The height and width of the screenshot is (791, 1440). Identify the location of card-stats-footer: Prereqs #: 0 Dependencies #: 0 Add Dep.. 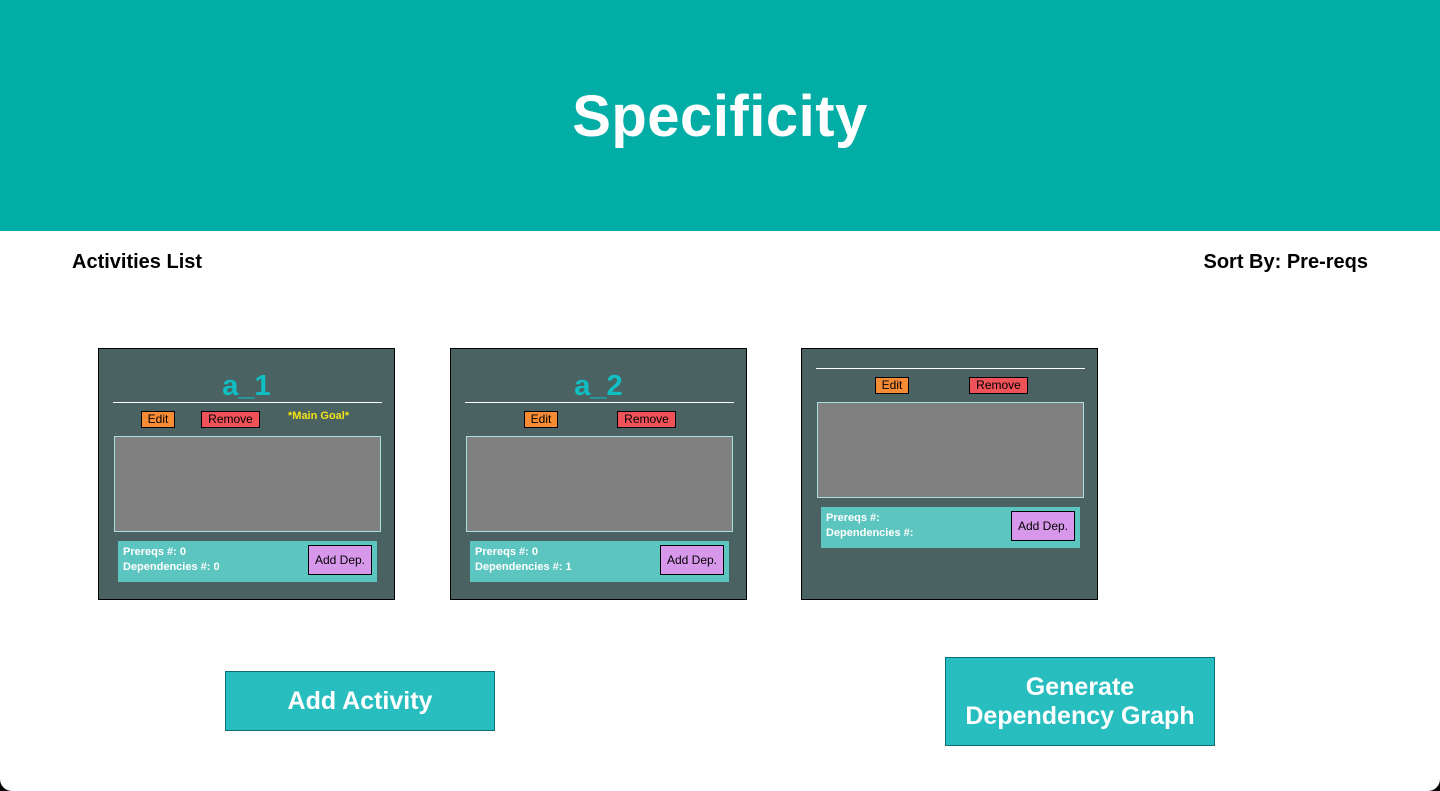
(247, 561).